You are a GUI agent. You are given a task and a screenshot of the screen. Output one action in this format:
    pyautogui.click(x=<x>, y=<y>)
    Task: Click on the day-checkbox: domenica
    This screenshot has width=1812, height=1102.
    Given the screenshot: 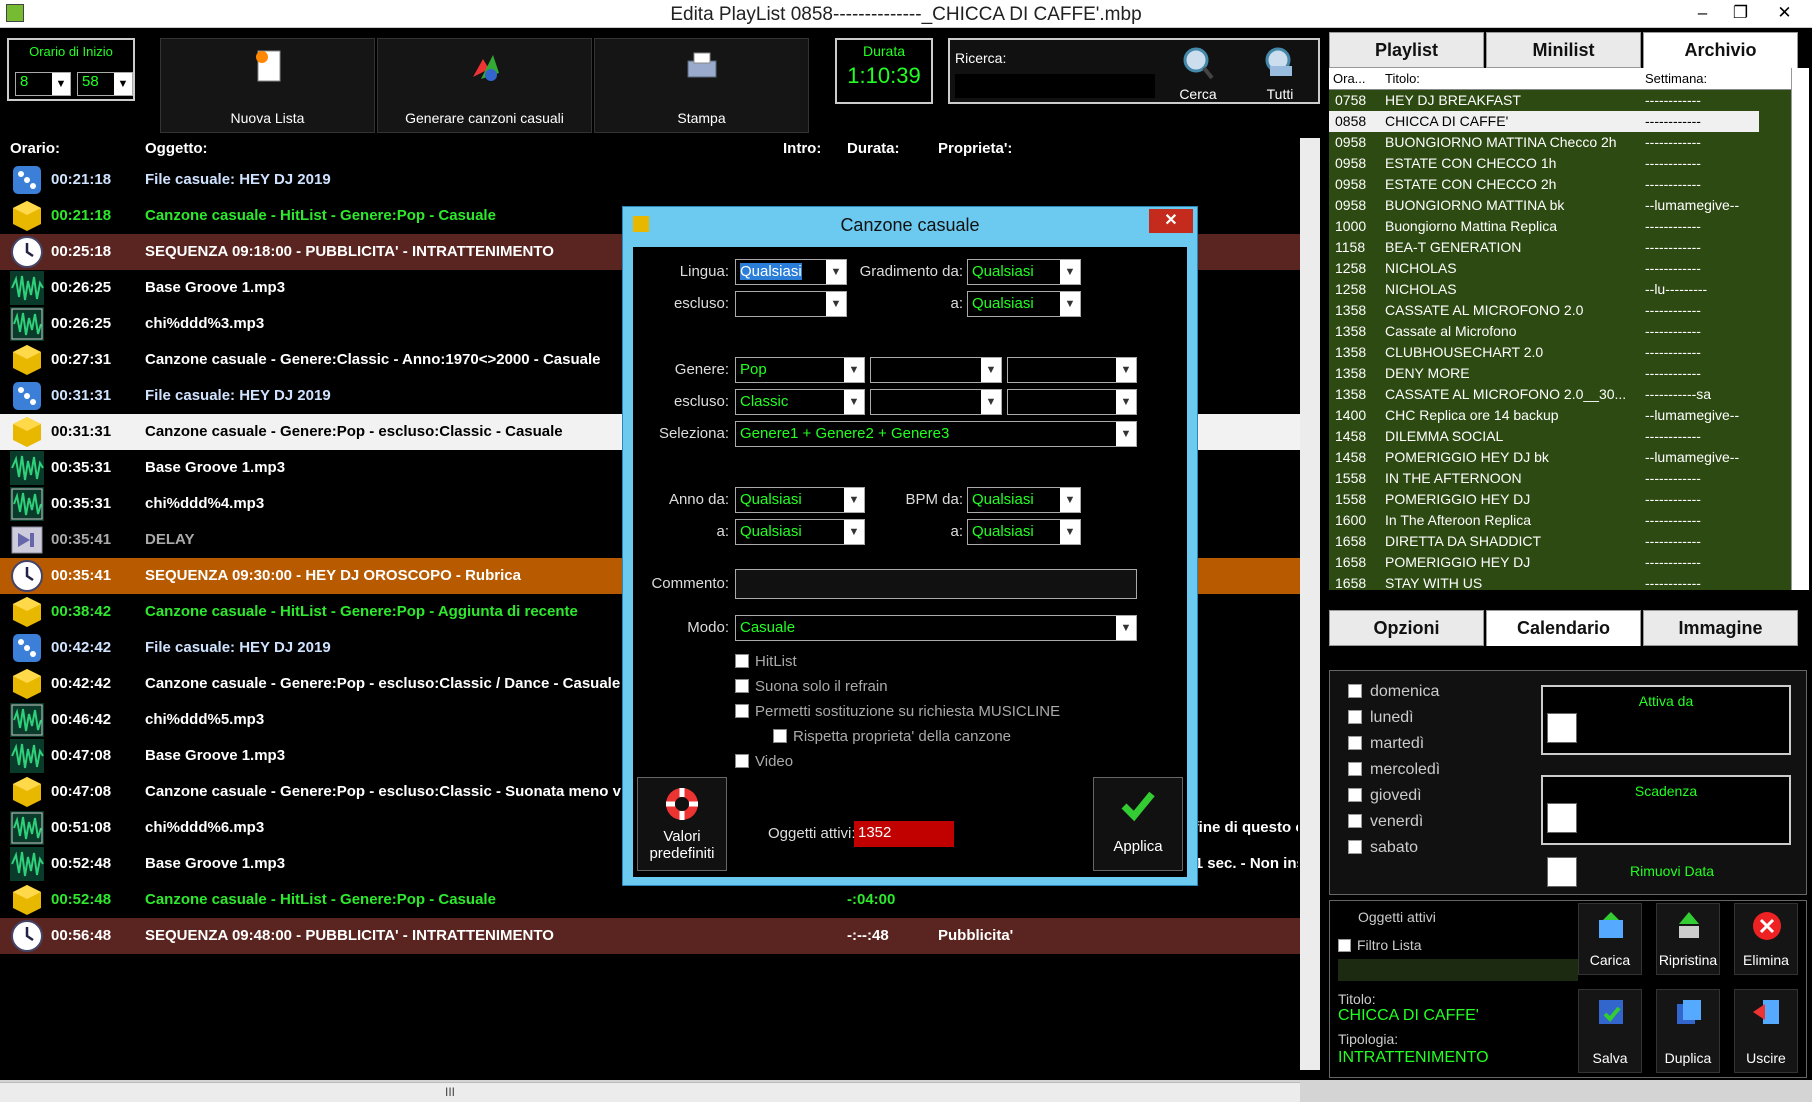 What is the action you would take?
    pyautogui.click(x=1393, y=692)
    